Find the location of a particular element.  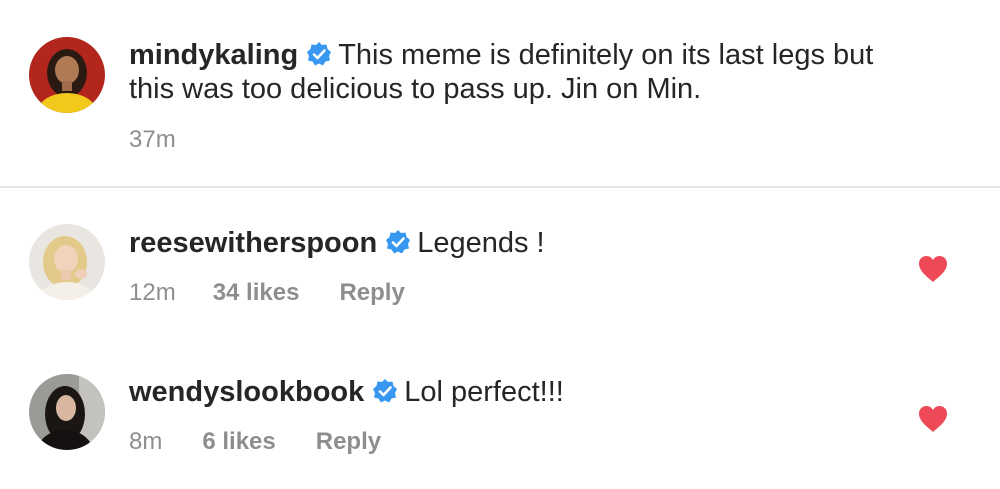

comment-2-username: wendyslookbook is located at coordinates (246, 392).